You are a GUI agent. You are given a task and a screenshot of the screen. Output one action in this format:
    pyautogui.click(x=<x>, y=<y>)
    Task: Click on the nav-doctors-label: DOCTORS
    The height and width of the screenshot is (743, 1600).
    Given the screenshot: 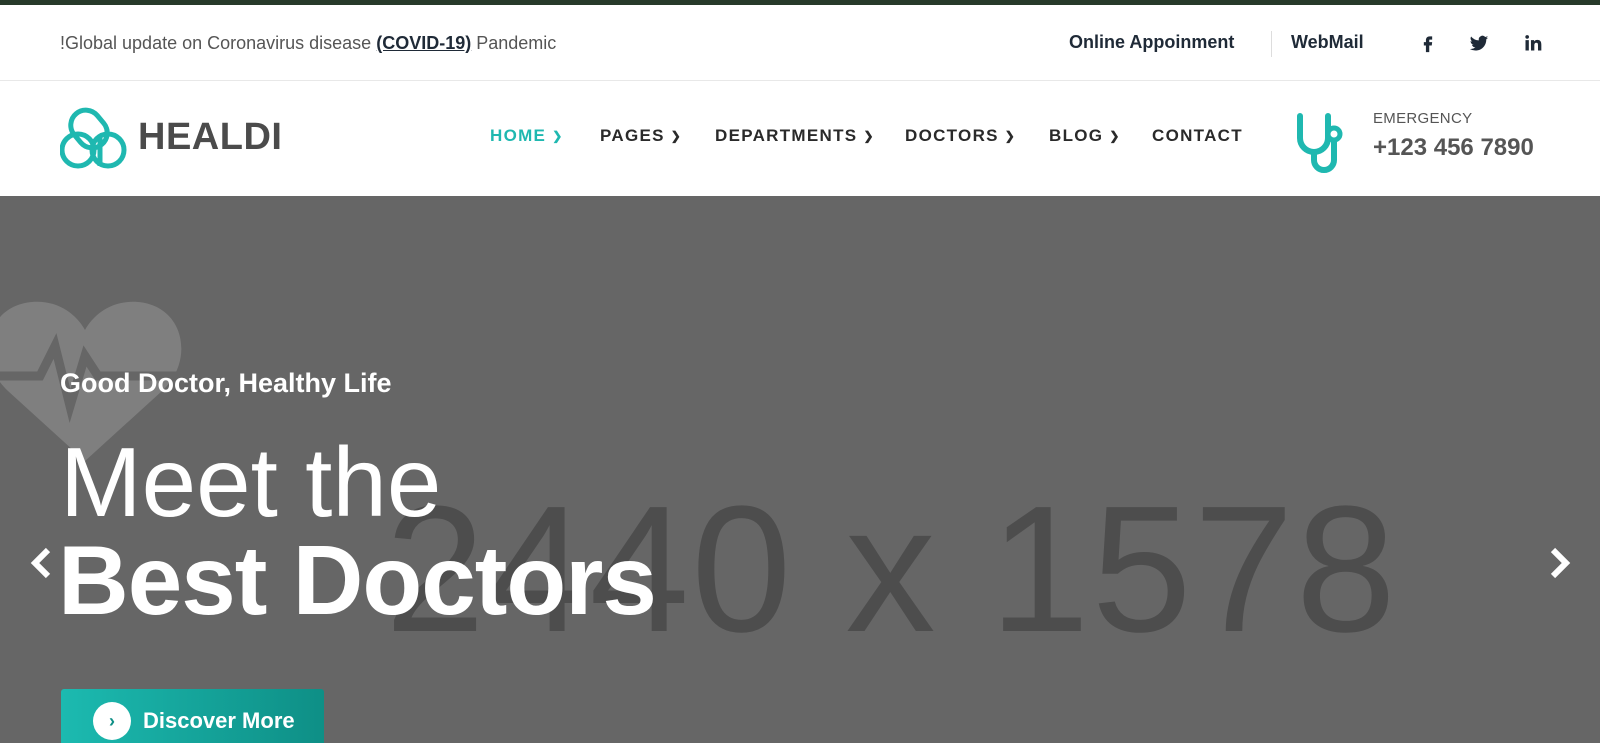 What is the action you would take?
    pyautogui.click(x=952, y=135)
    